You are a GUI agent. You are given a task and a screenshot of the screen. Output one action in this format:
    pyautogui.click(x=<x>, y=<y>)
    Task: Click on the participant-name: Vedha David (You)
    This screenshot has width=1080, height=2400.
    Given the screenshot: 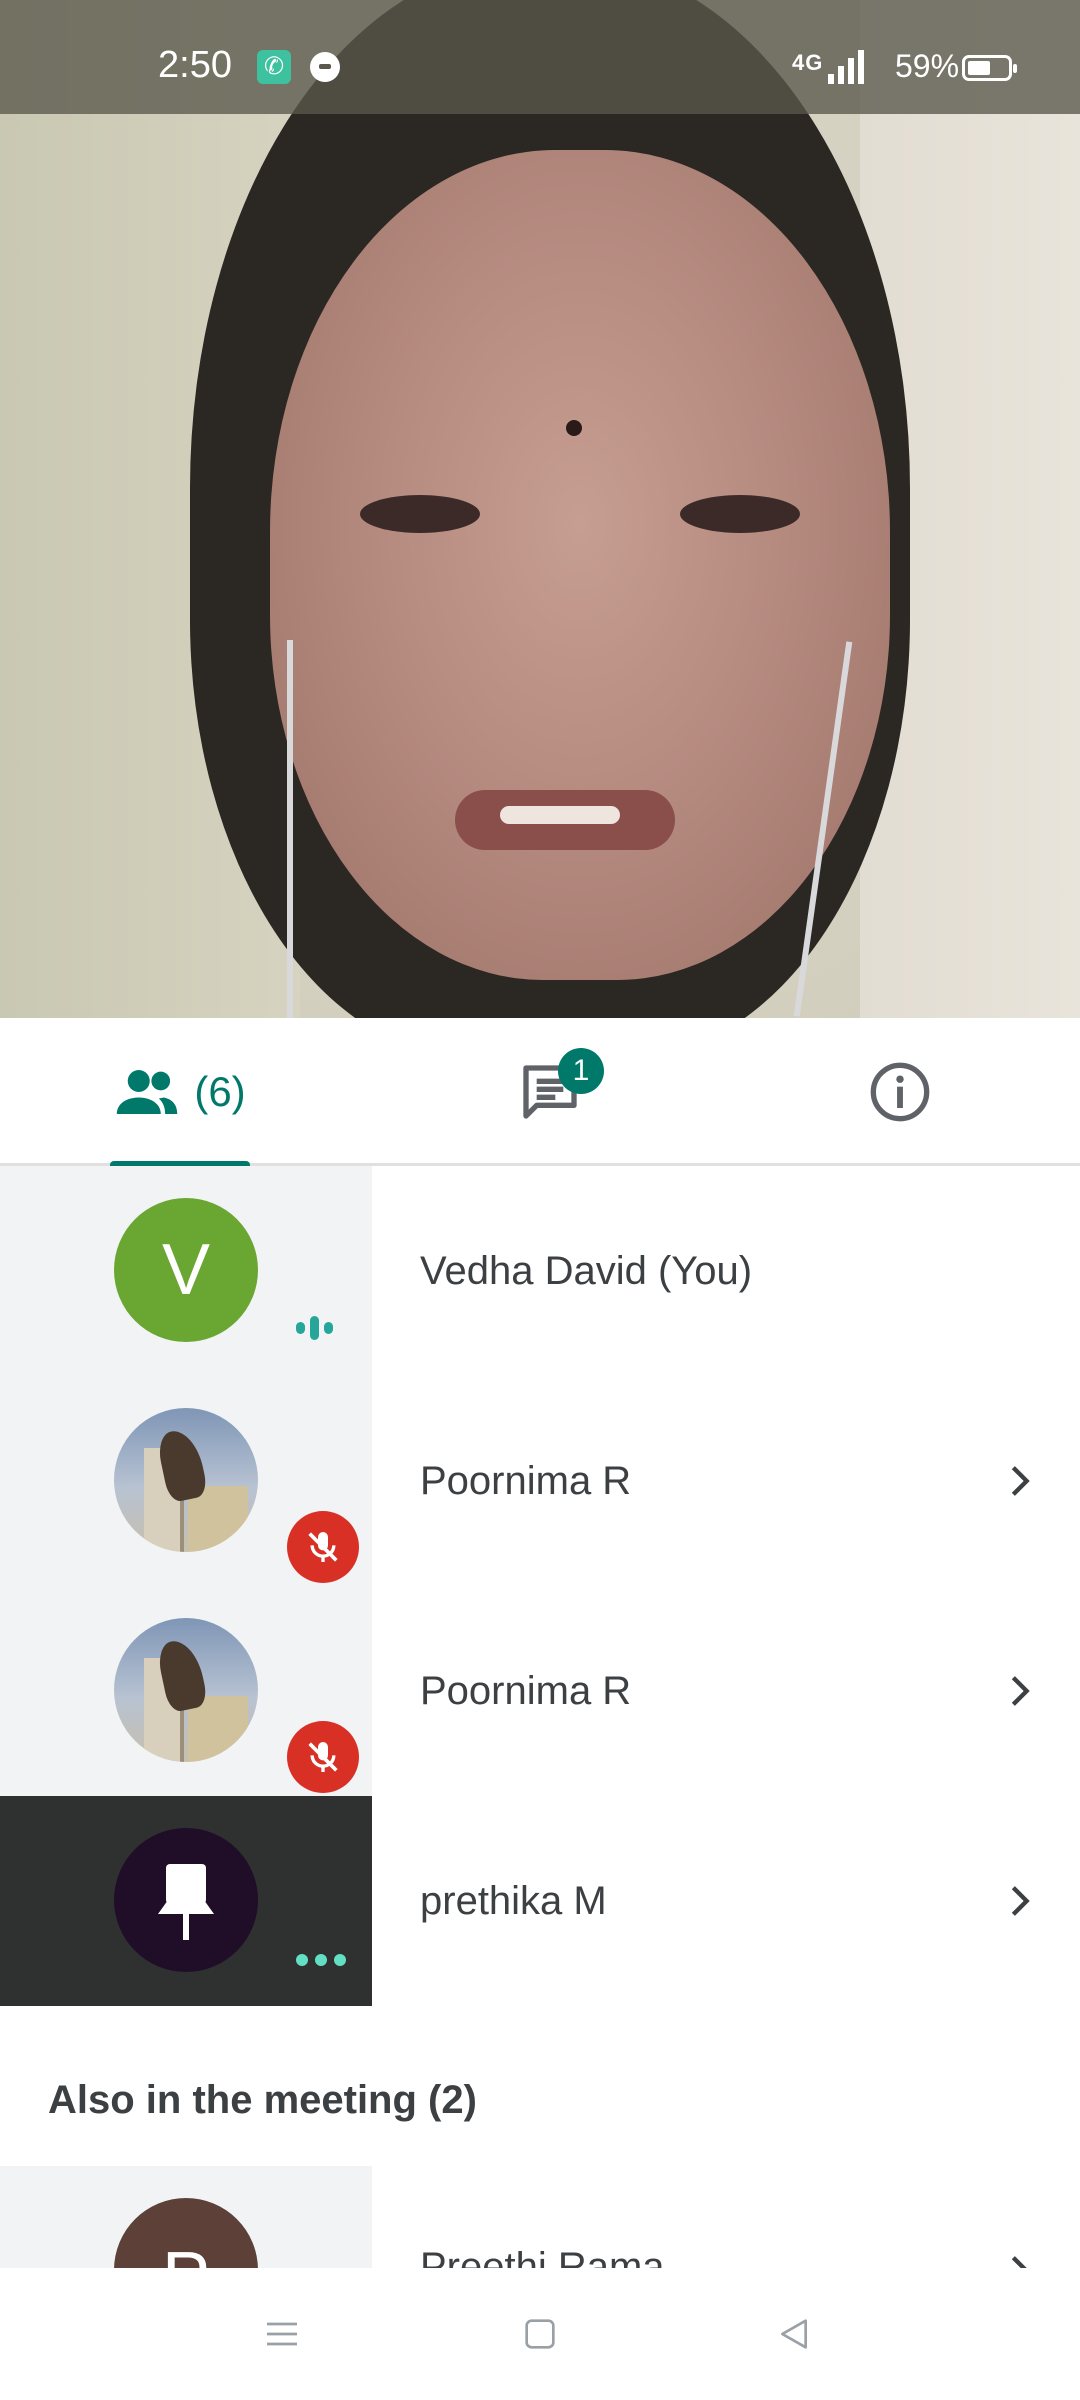 What is the action you would take?
    pyautogui.click(x=586, y=1271)
    